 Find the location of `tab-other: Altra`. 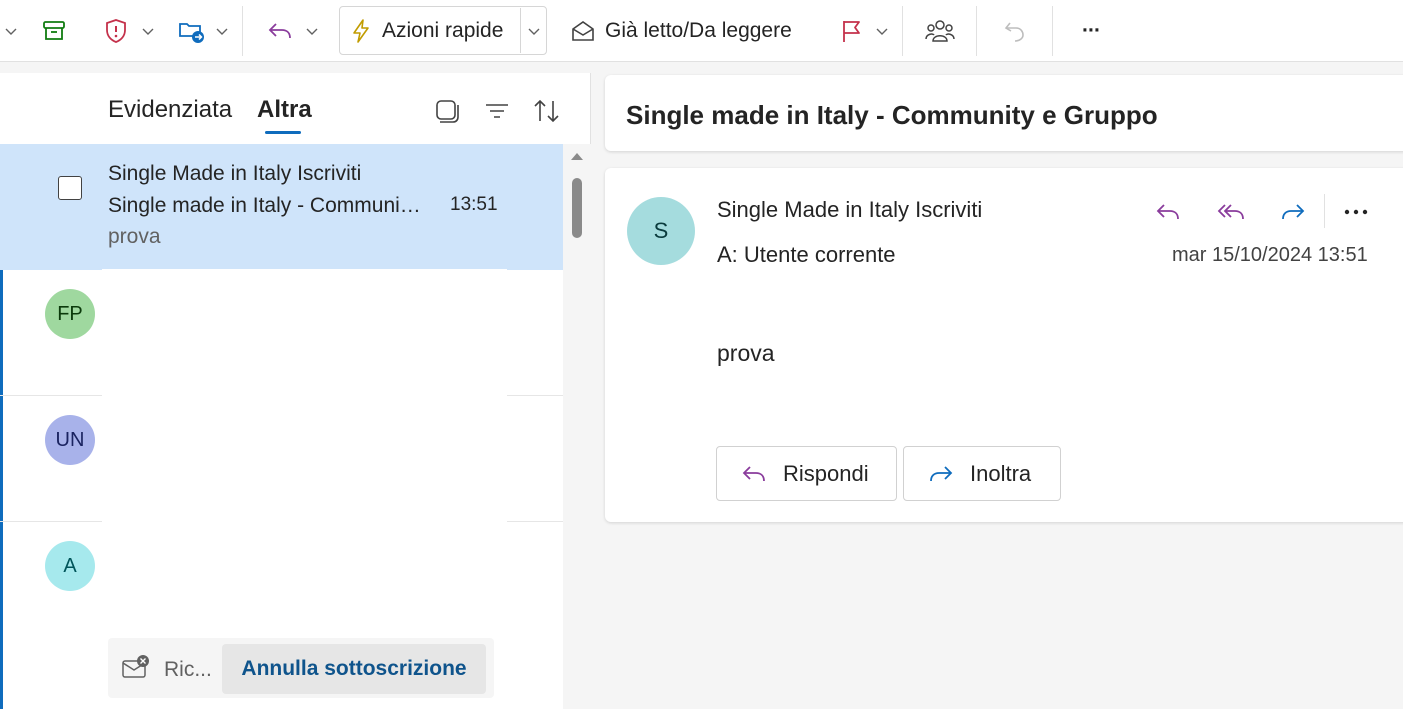

tab-other: Altra is located at coordinates (284, 110).